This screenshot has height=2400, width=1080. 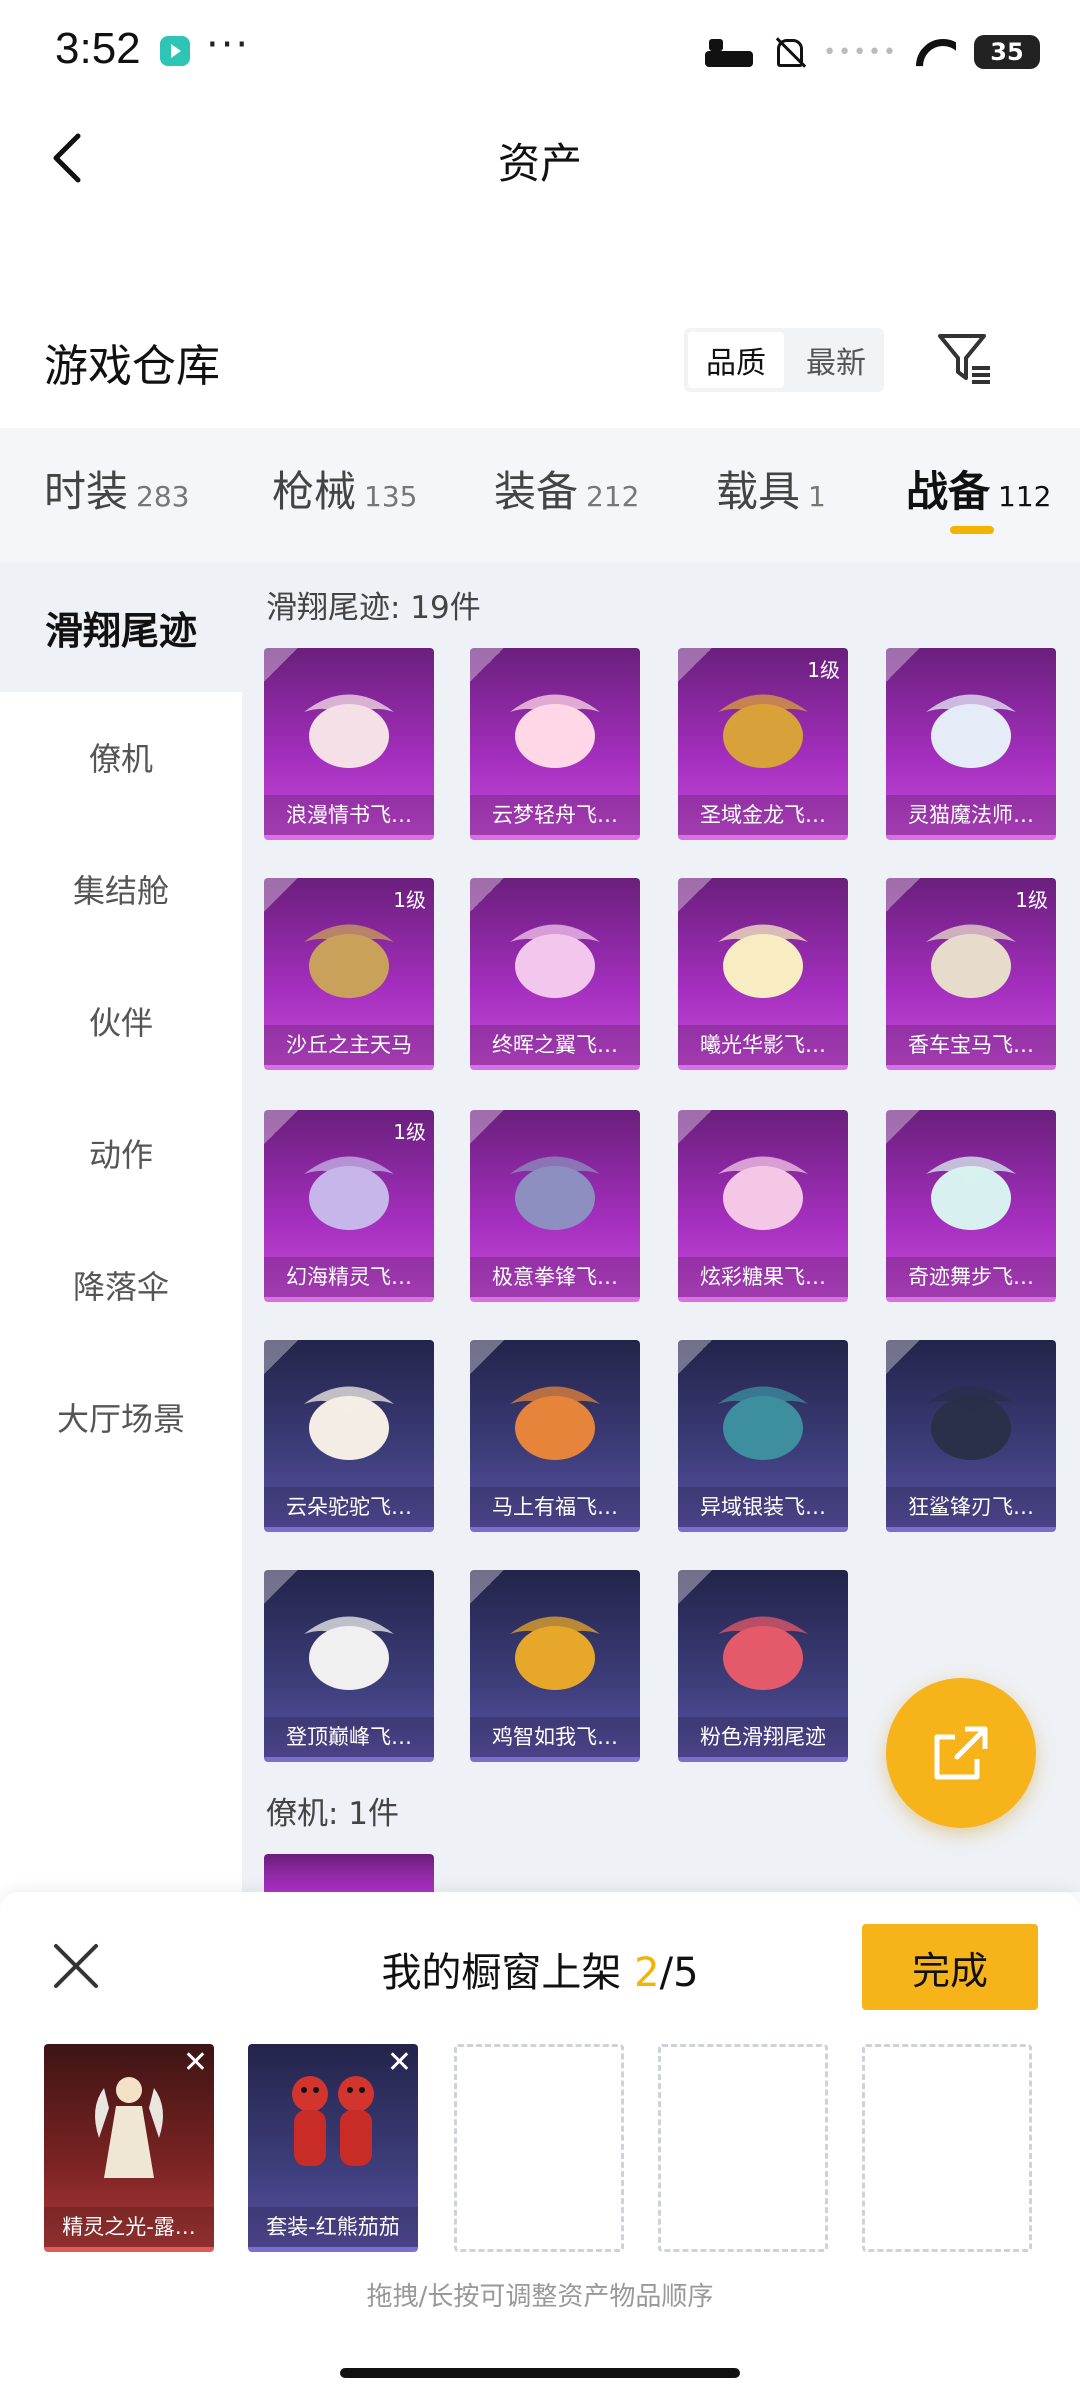 What do you see at coordinates (679, 1973) in the screenshot?
I see `showcase-total-count: /5` at bounding box center [679, 1973].